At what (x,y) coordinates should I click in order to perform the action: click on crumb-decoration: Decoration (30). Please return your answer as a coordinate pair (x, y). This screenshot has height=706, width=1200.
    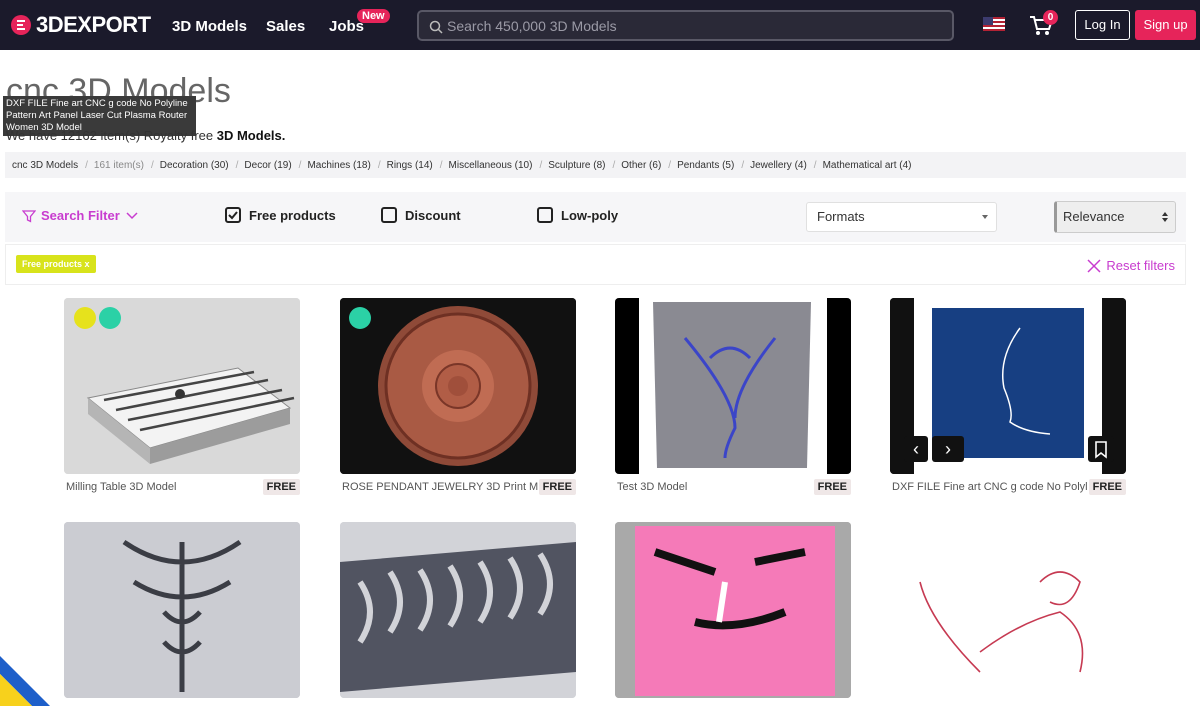
    Looking at the image, I should click on (194, 165).